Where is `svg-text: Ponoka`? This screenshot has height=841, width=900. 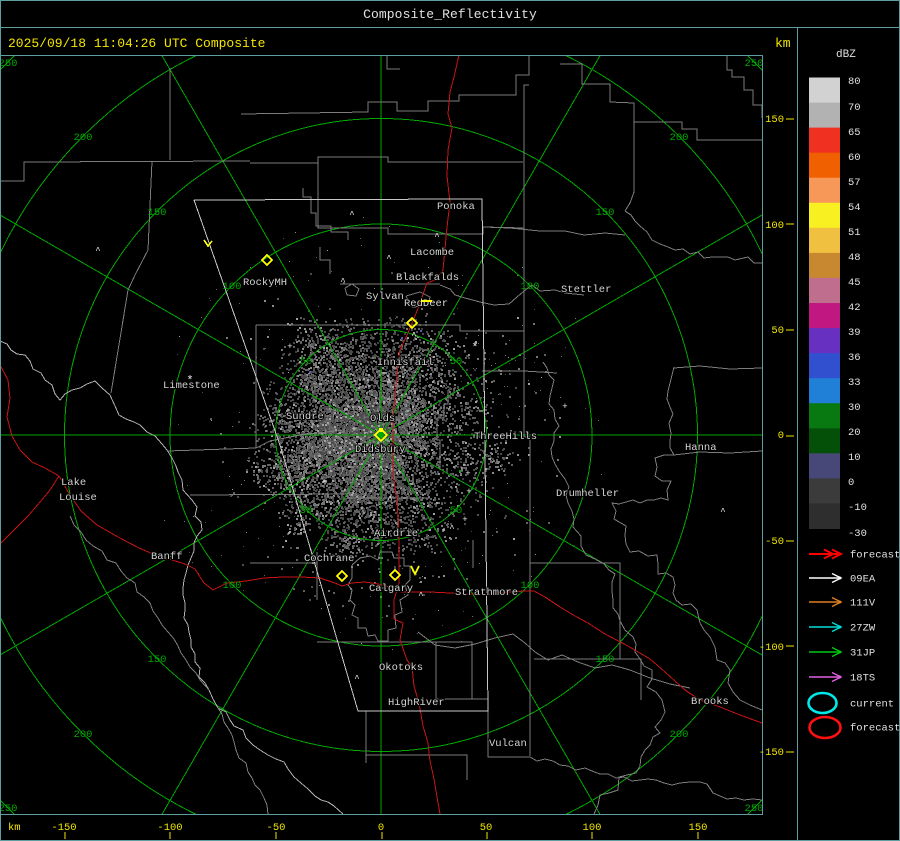
svg-text: Ponoka is located at coordinates (456, 207).